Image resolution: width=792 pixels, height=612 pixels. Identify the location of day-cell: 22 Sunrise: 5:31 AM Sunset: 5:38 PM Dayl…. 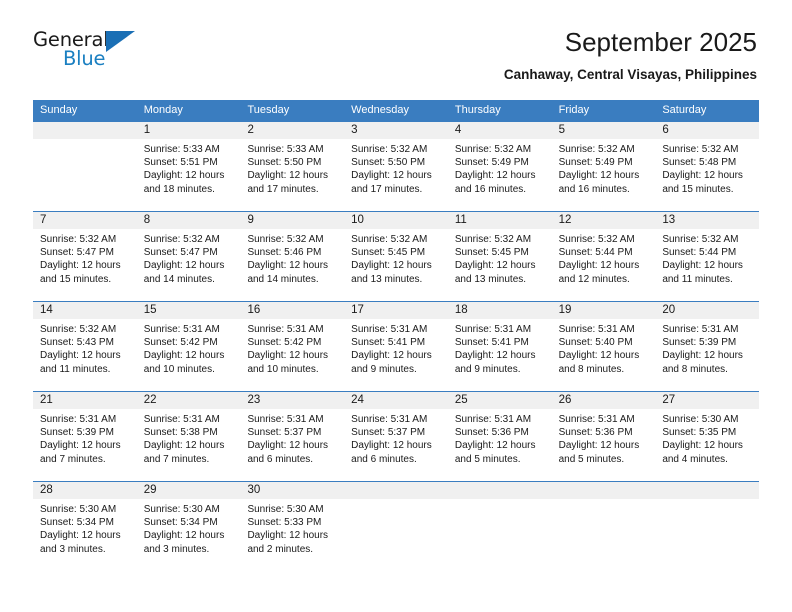
(188, 436).